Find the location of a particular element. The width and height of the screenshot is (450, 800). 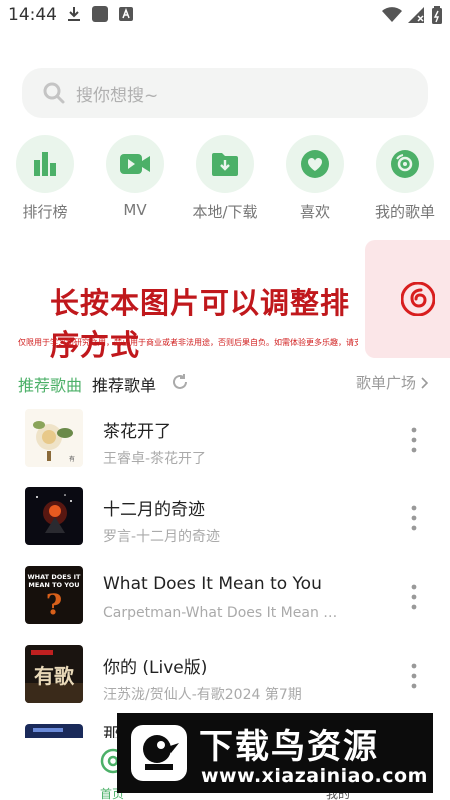

status-bar: 14:44 is located at coordinates (225, 15).